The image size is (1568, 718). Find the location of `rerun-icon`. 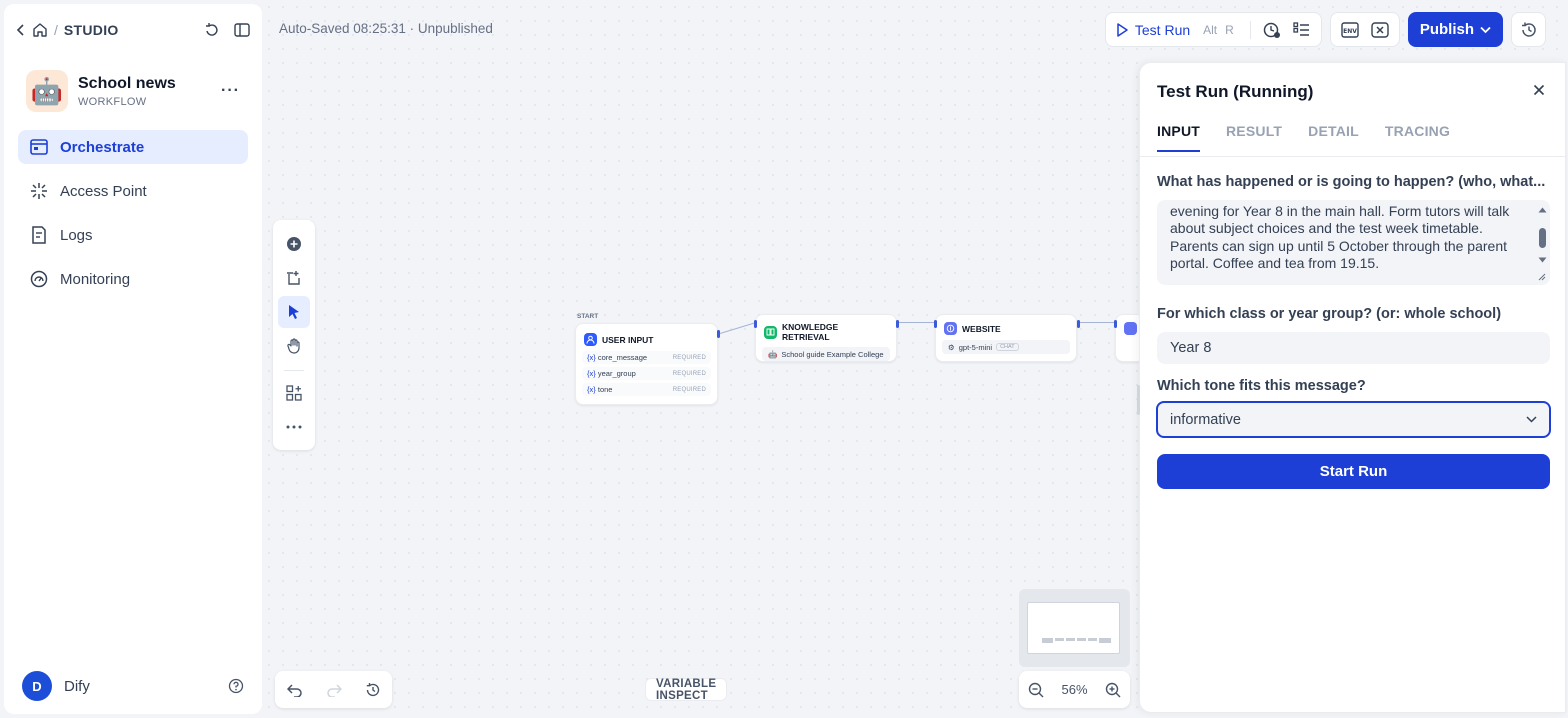

rerun-icon is located at coordinates (212, 30).